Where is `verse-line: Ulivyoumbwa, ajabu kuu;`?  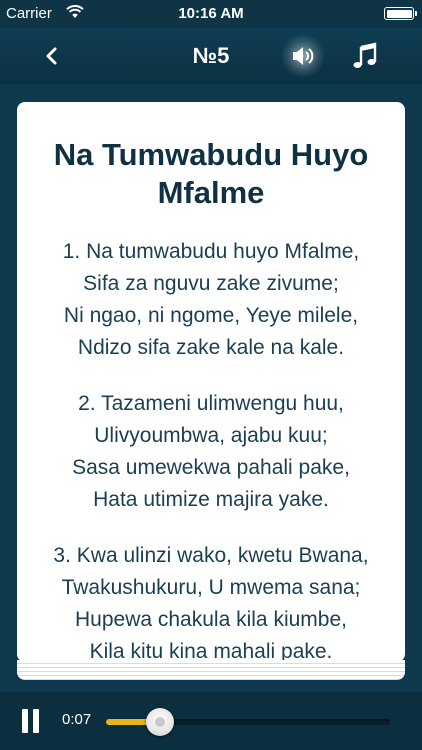 verse-line: Ulivyoumbwa, ajabu kuu; is located at coordinates (211, 435).